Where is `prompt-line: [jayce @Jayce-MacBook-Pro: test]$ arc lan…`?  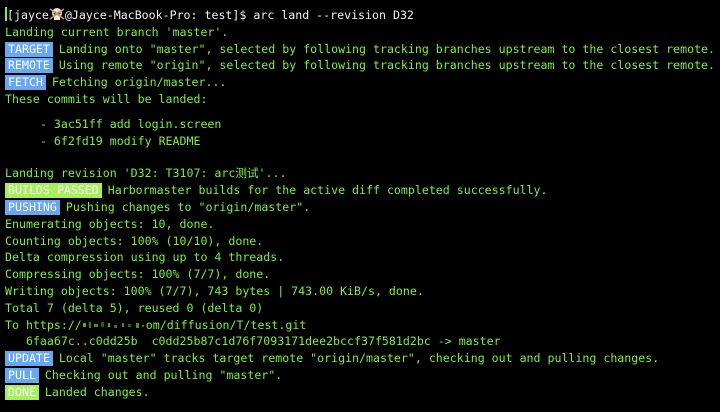
prompt-line: [jayce @Jayce-MacBook-Pro: test]$ arc lan… is located at coordinates (362, 15).